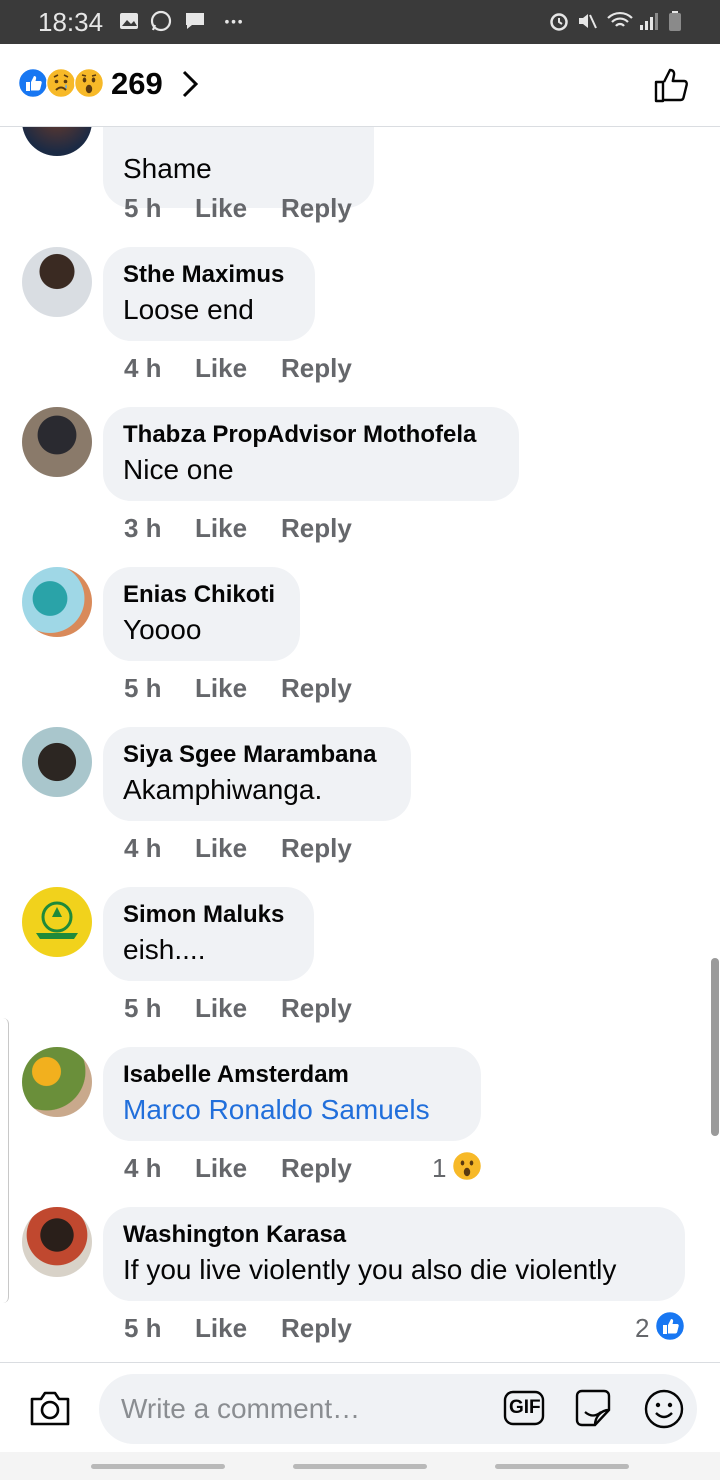 This screenshot has width=720, height=1480. Describe the element at coordinates (593, 1408) in the screenshot. I see `sticker-icon` at that location.